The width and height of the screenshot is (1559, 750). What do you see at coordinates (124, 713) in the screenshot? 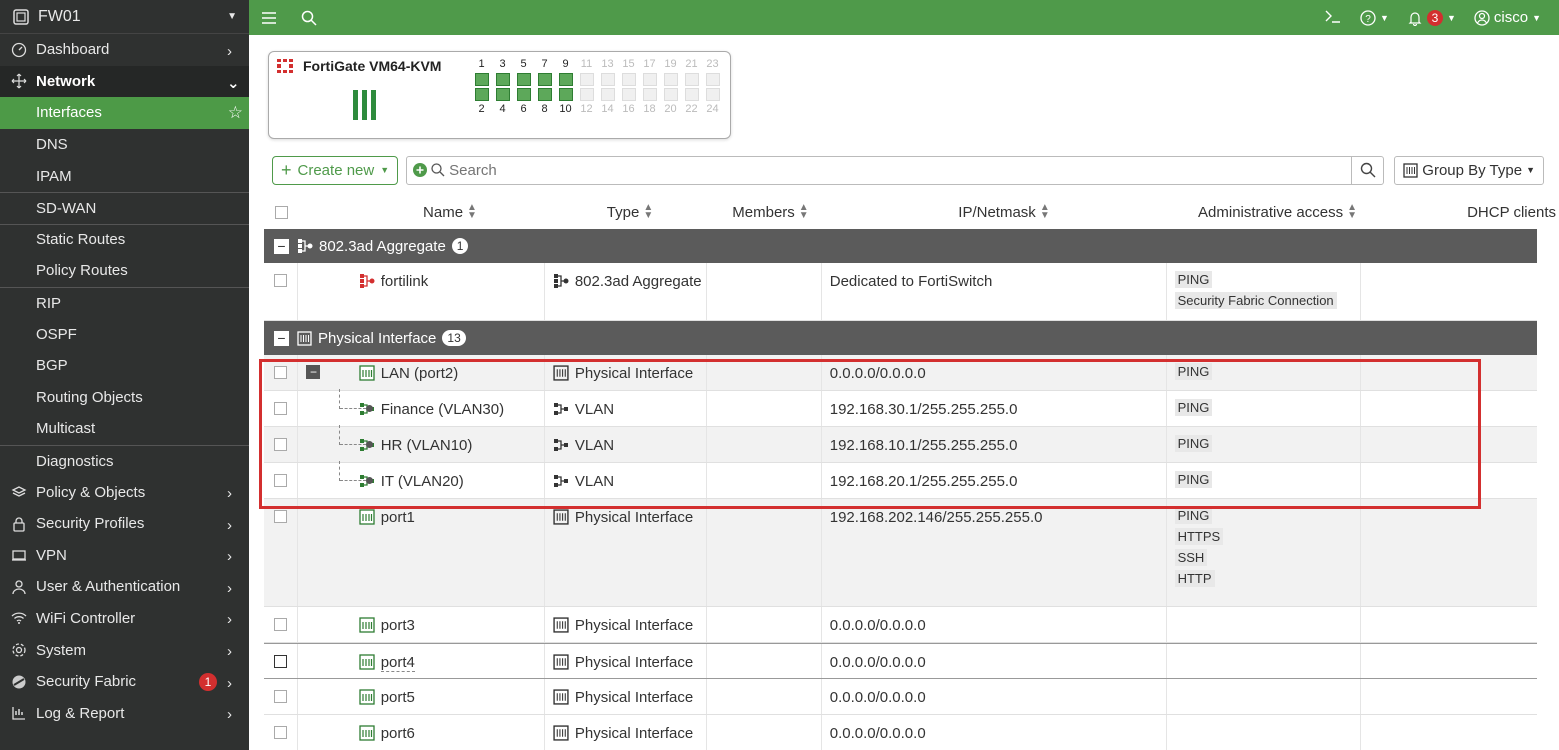
I see `sidebar-item-log-report: Log & Report ›` at bounding box center [124, 713].